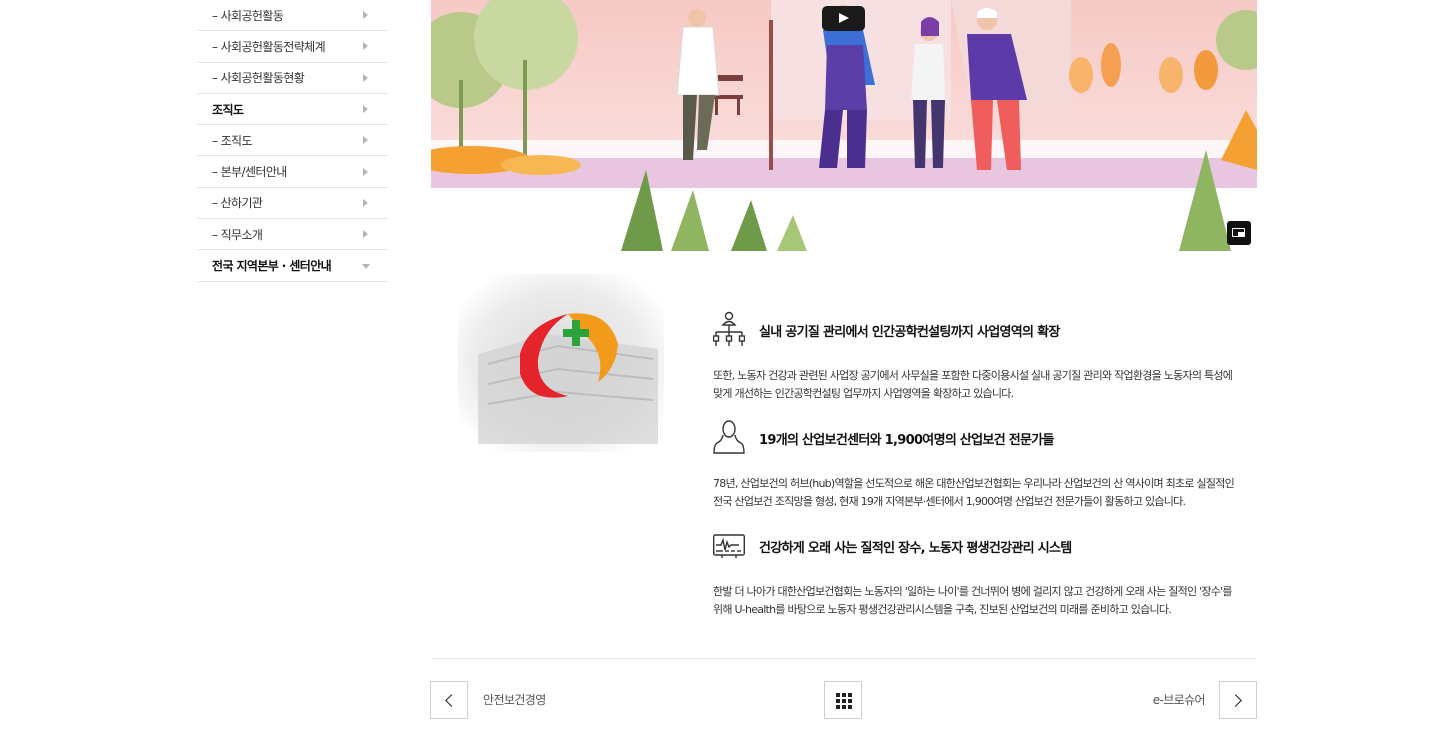 The width and height of the screenshot is (1440, 738). Describe the element at coordinates (561, 363) in the screenshot. I see `association-building-logo-image` at that location.